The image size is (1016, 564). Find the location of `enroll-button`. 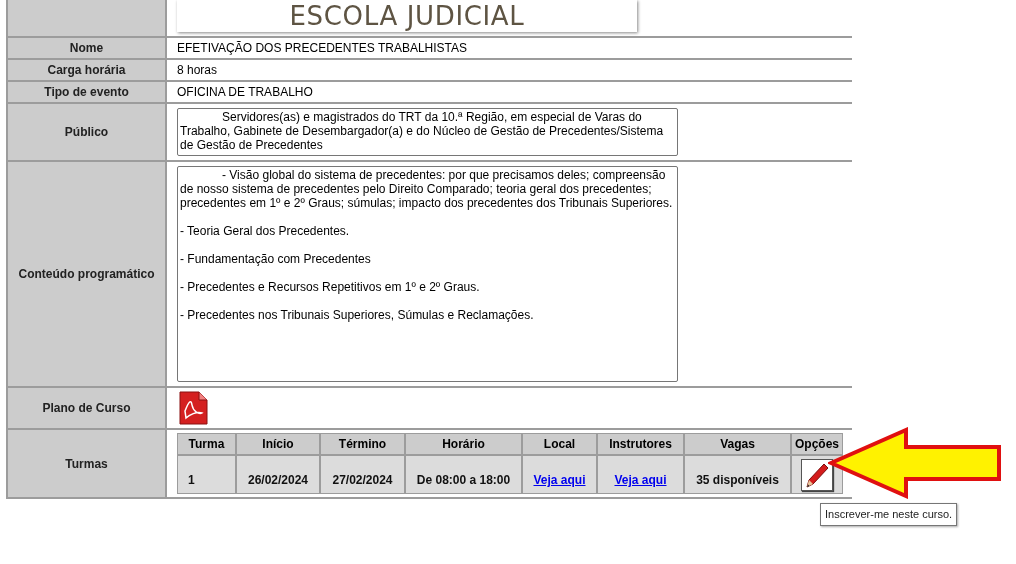

enroll-button is located at coordinates (817, 474).